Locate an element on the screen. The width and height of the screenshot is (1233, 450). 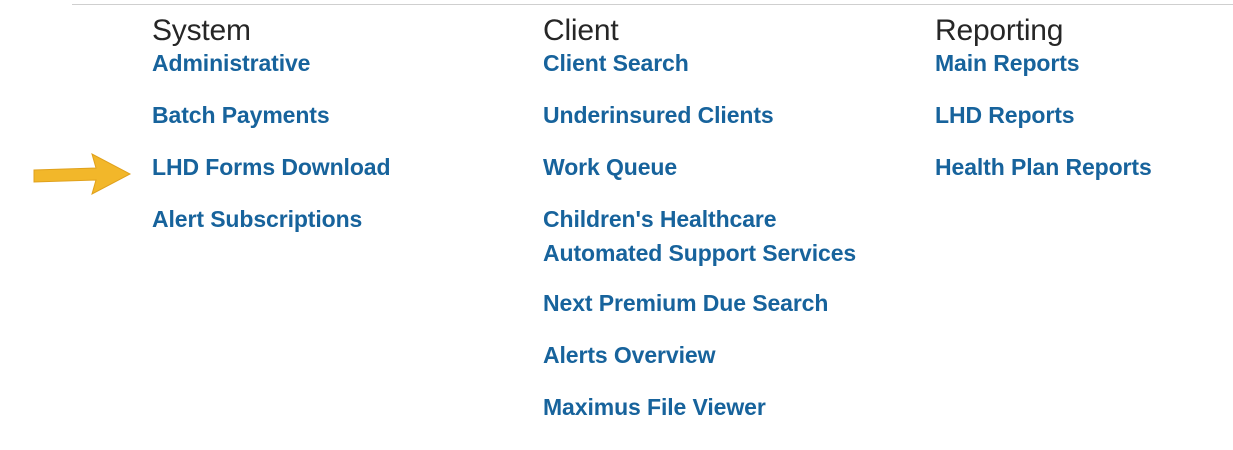
health-plan-reports-link: Health Plan Reports is located at coordinates (1084, 167).